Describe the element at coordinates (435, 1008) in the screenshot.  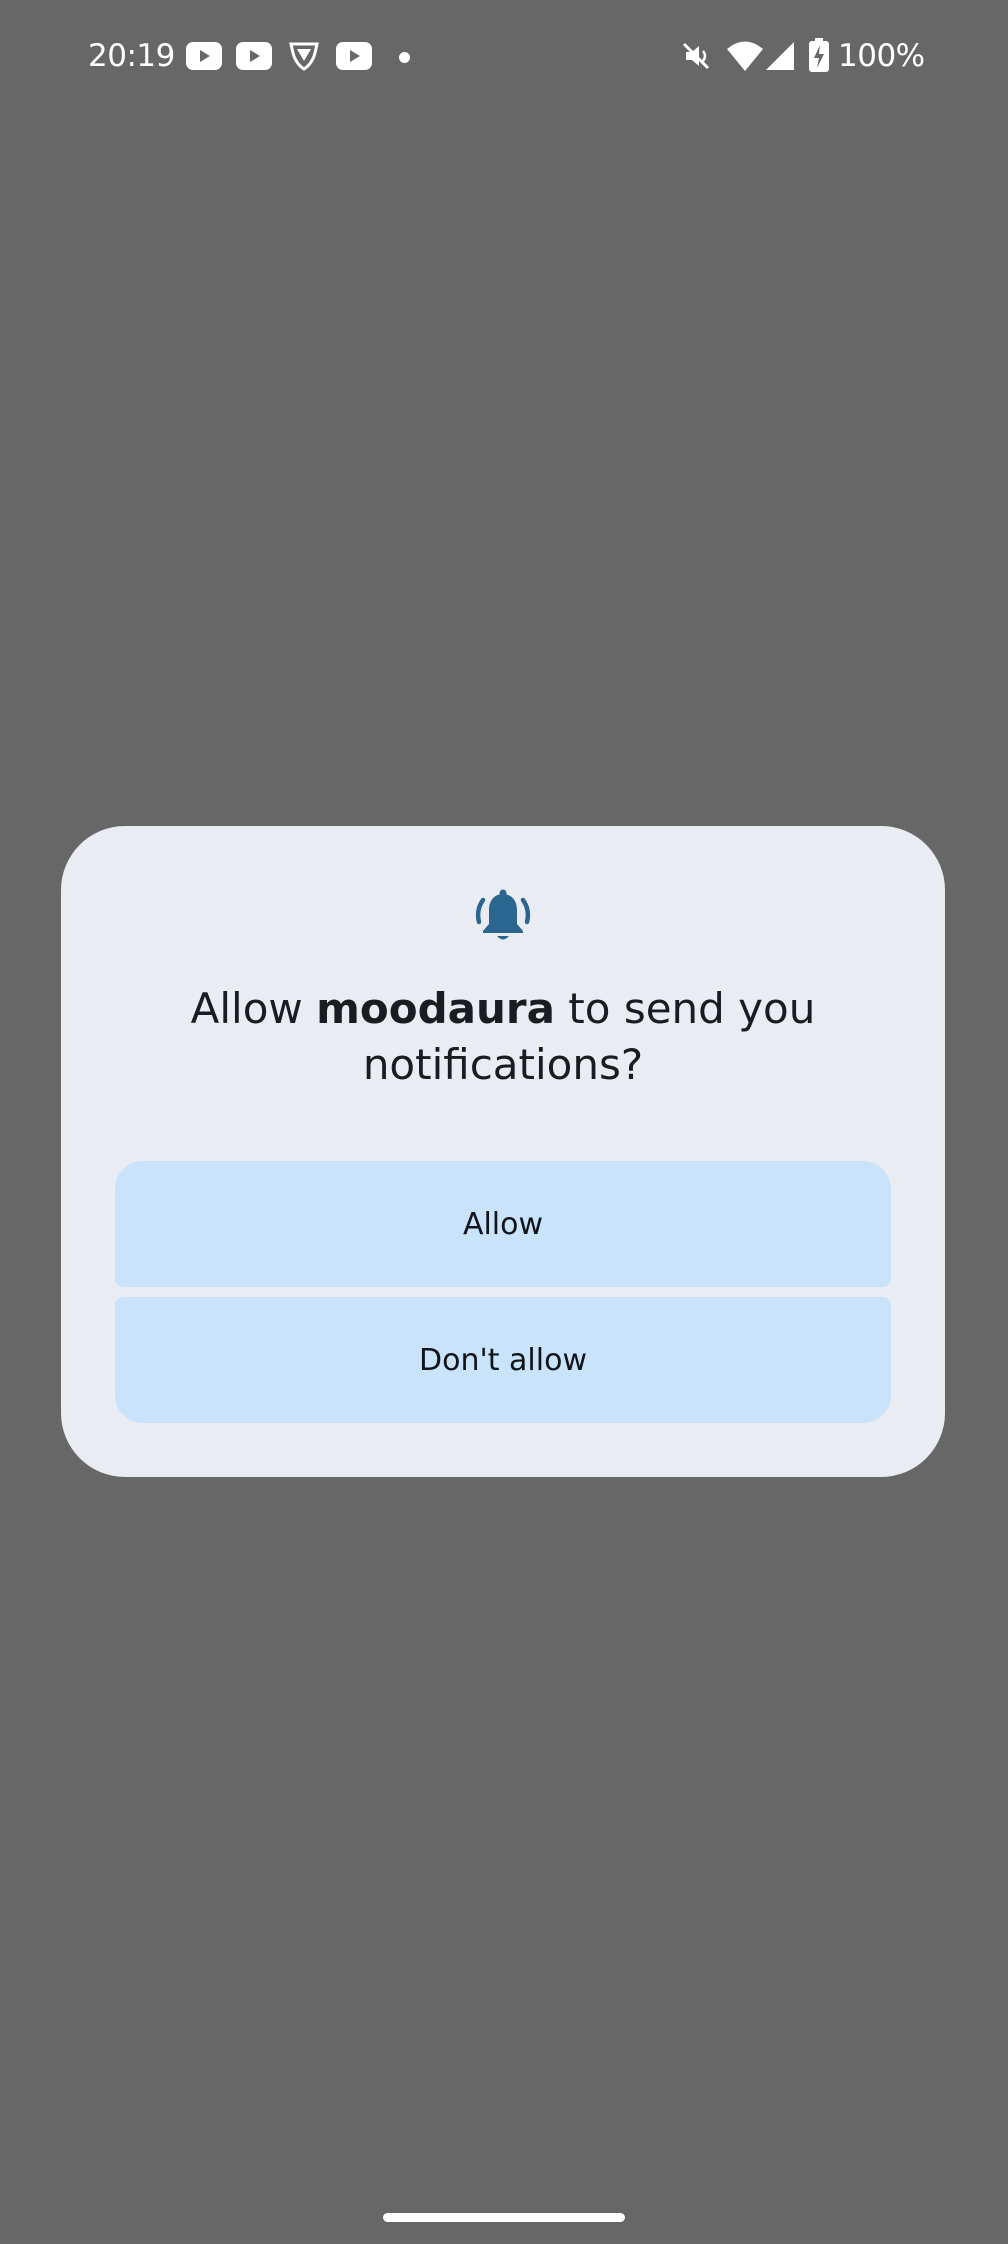
I see `app-name: moodaura` at that location.